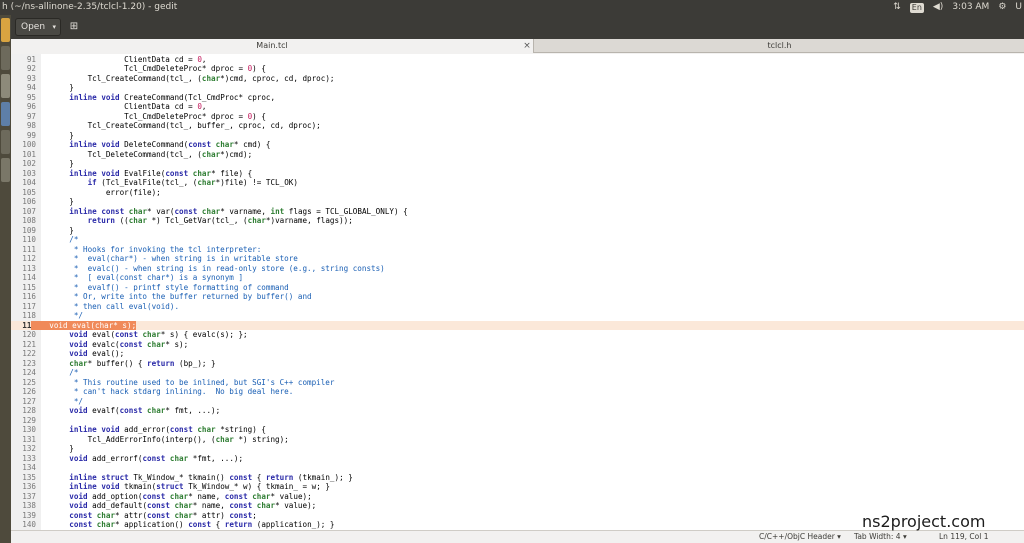 The image size is (1024, 543). What do you see at coordinates (29, 467) in the screenshot?
I see `line-number: 134` at bounding box center [29, 467].